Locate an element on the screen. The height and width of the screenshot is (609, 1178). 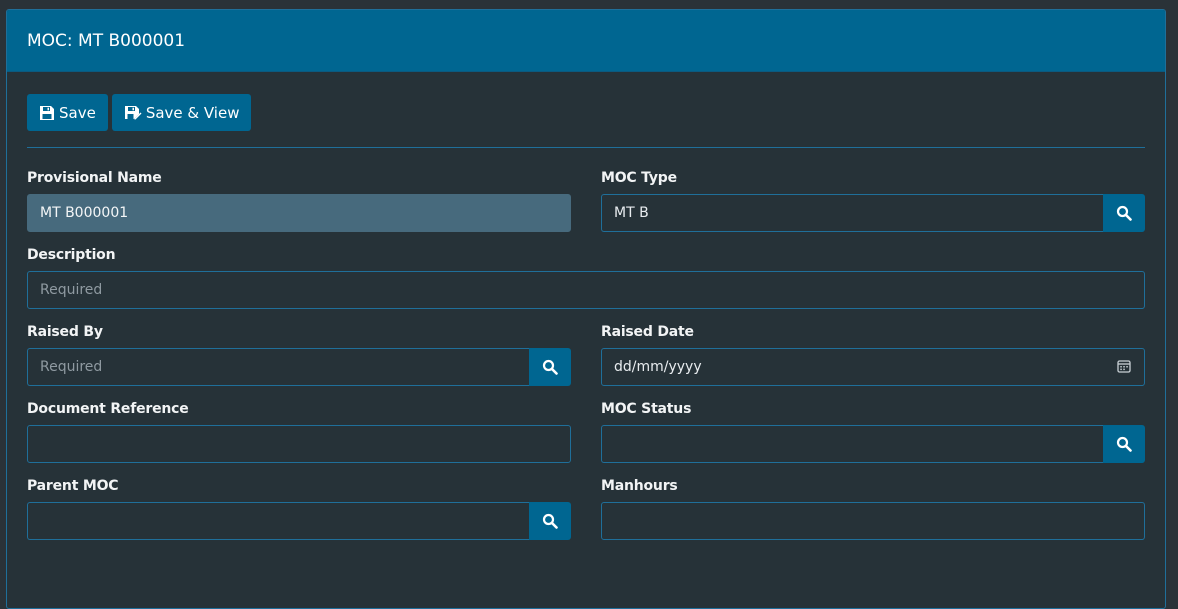
page-title: MOC: MT B000001 is located at coordinates (586, 41).